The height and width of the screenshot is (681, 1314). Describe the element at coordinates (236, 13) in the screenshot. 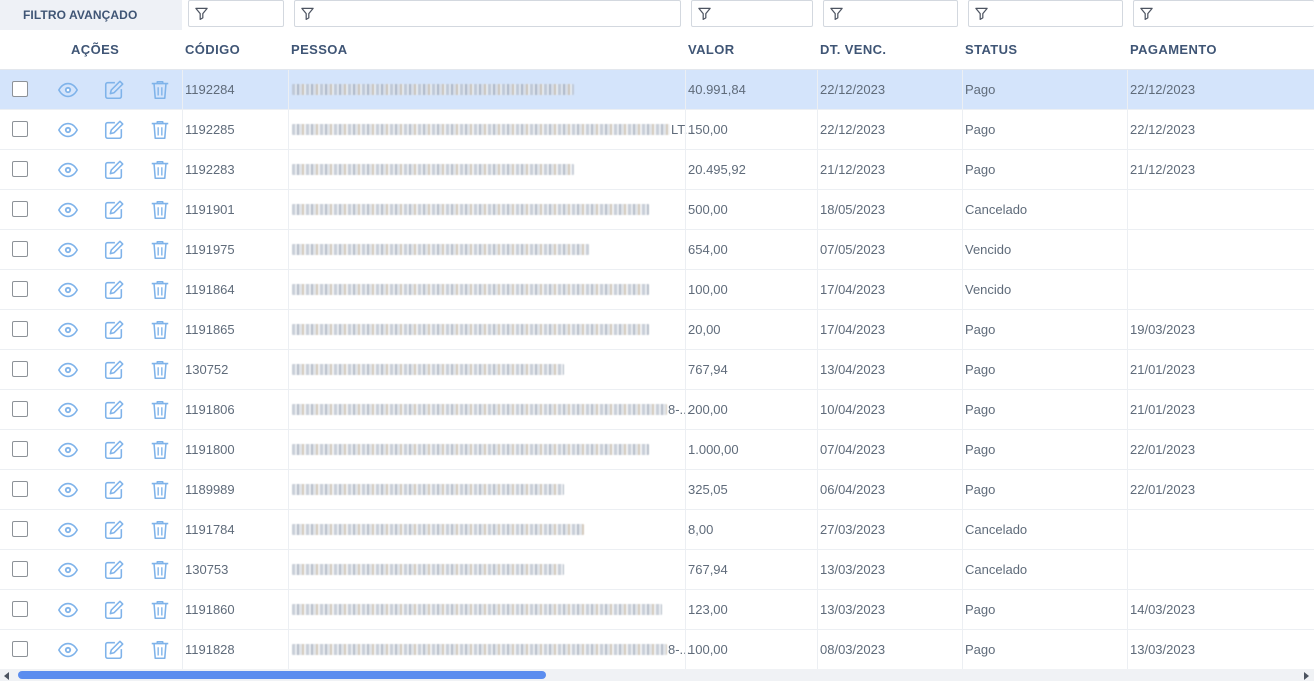

I see `codigo-filter-input` at that location.